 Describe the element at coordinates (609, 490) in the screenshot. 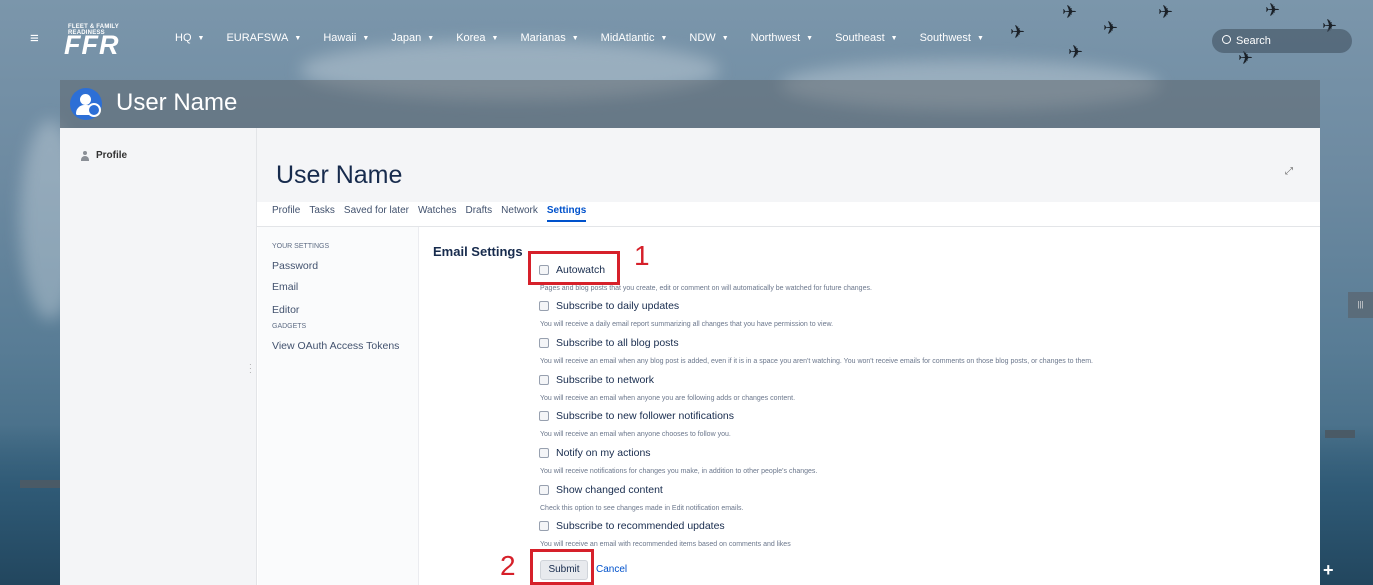

I see `option-label: Show changed content` at that location.